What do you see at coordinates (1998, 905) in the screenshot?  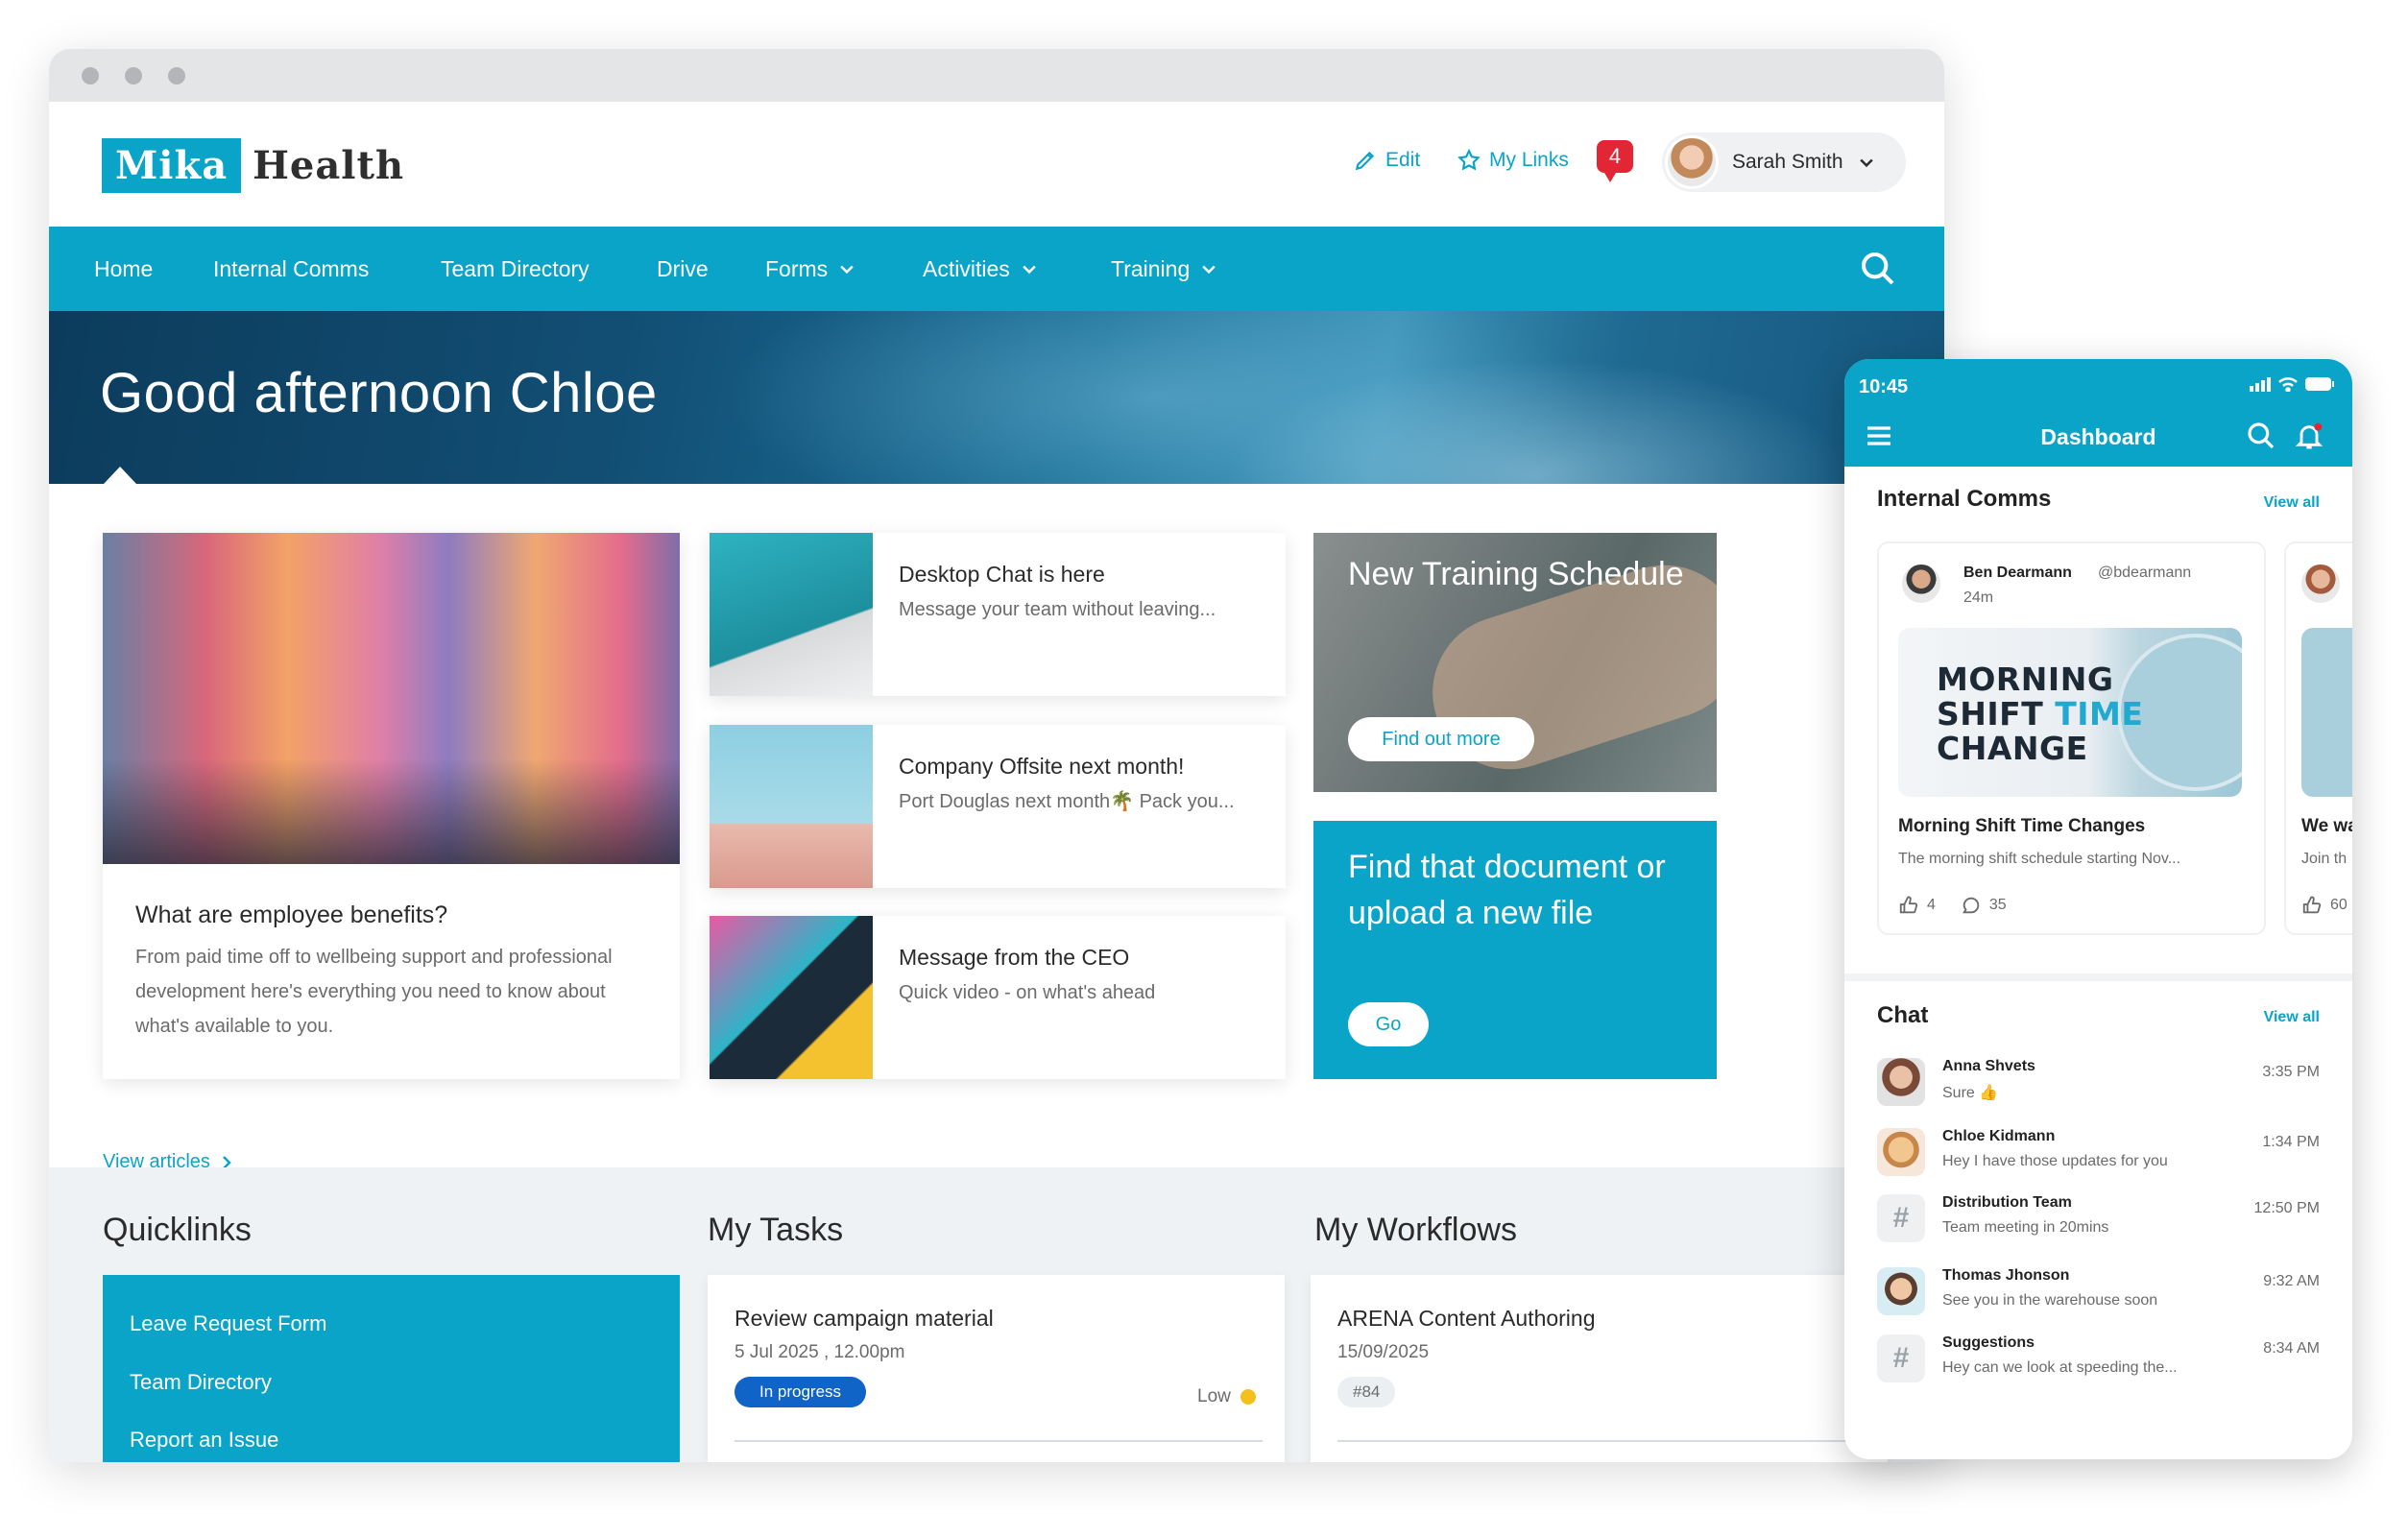 I see `comment-count: 35` at bounding box center [1998, 905].